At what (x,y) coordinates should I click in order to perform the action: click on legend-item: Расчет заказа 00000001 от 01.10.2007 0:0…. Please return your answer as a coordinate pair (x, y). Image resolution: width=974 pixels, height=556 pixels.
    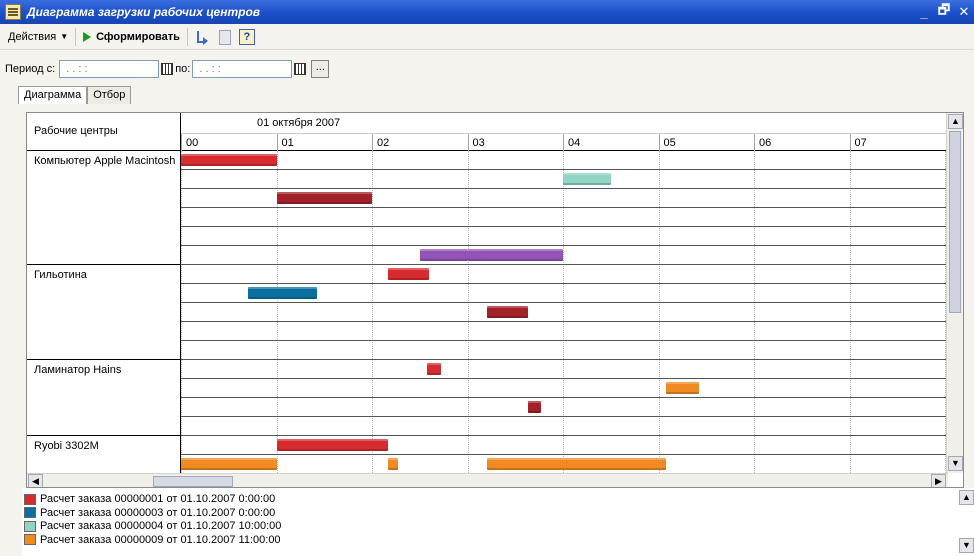
    Looking at the image, I should click on (149, 499).